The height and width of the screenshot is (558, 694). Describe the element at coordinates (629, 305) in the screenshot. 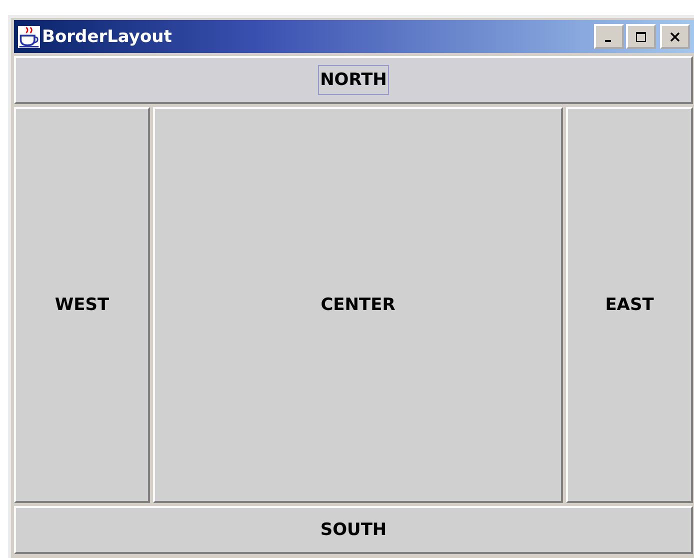

I see `region-button: EAST` at that location.